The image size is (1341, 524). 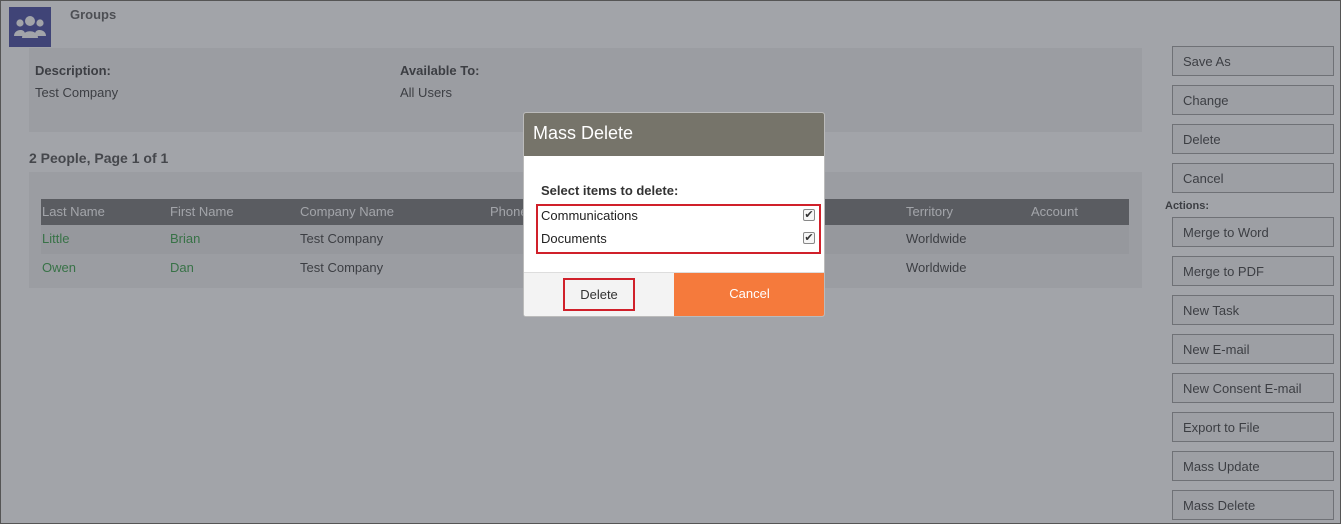 I want to click on documents-checkbox: ✔, so click(x=809, y=238).